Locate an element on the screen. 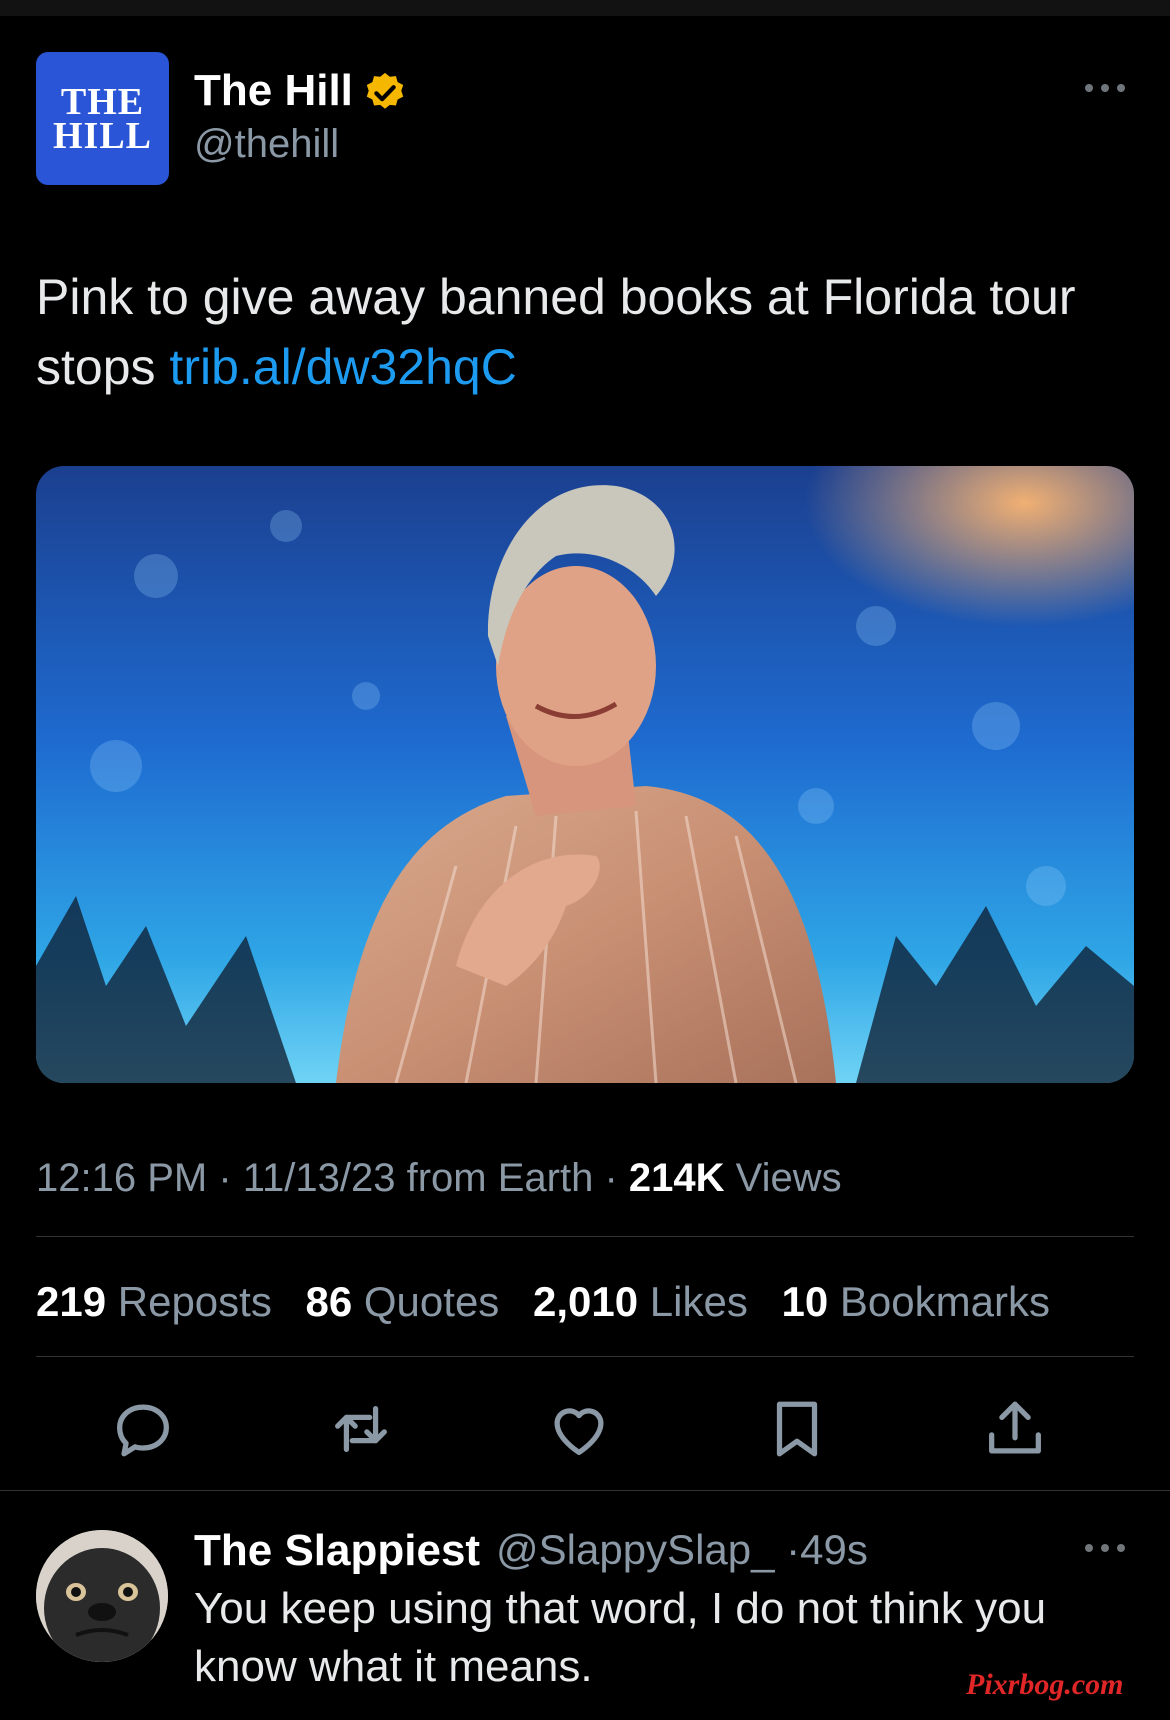  reply-avatar is located at coordinates (102, 1596).